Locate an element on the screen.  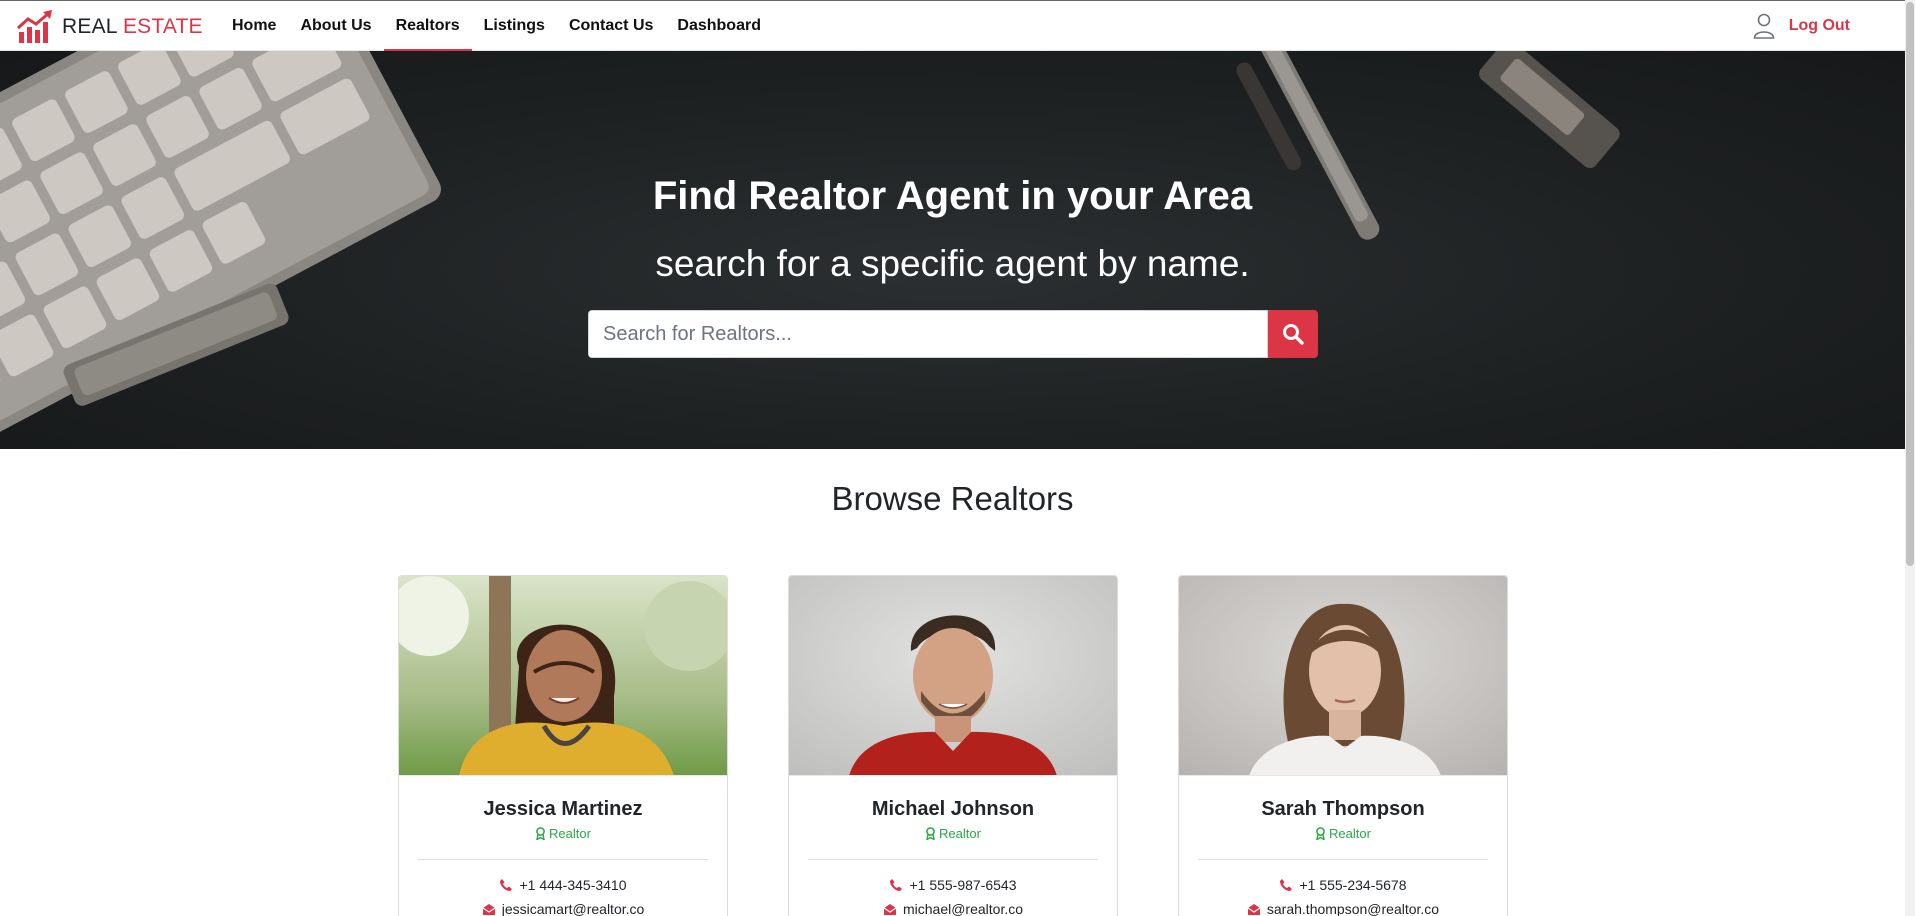
realtor-email: michael@realtor.co is located at coordinates (953, 908).